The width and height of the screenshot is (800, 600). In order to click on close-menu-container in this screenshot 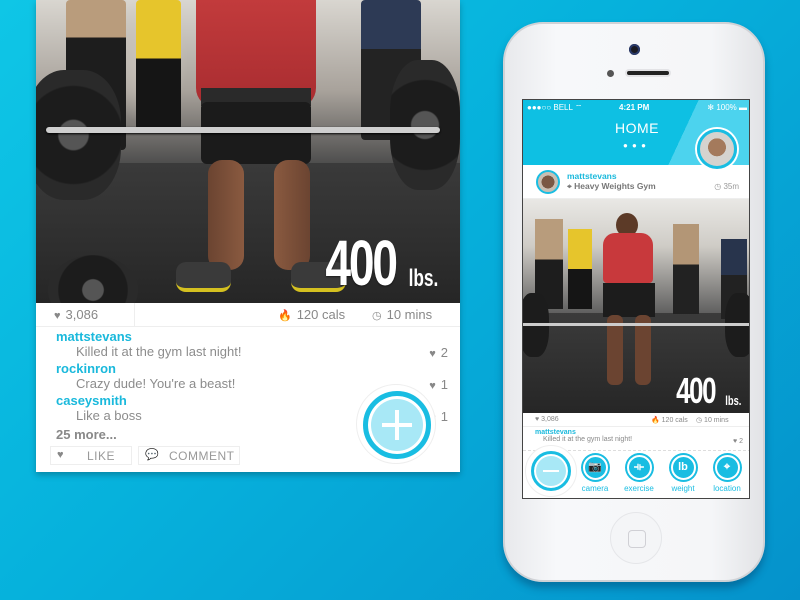, I will do `click(551, 471)`.